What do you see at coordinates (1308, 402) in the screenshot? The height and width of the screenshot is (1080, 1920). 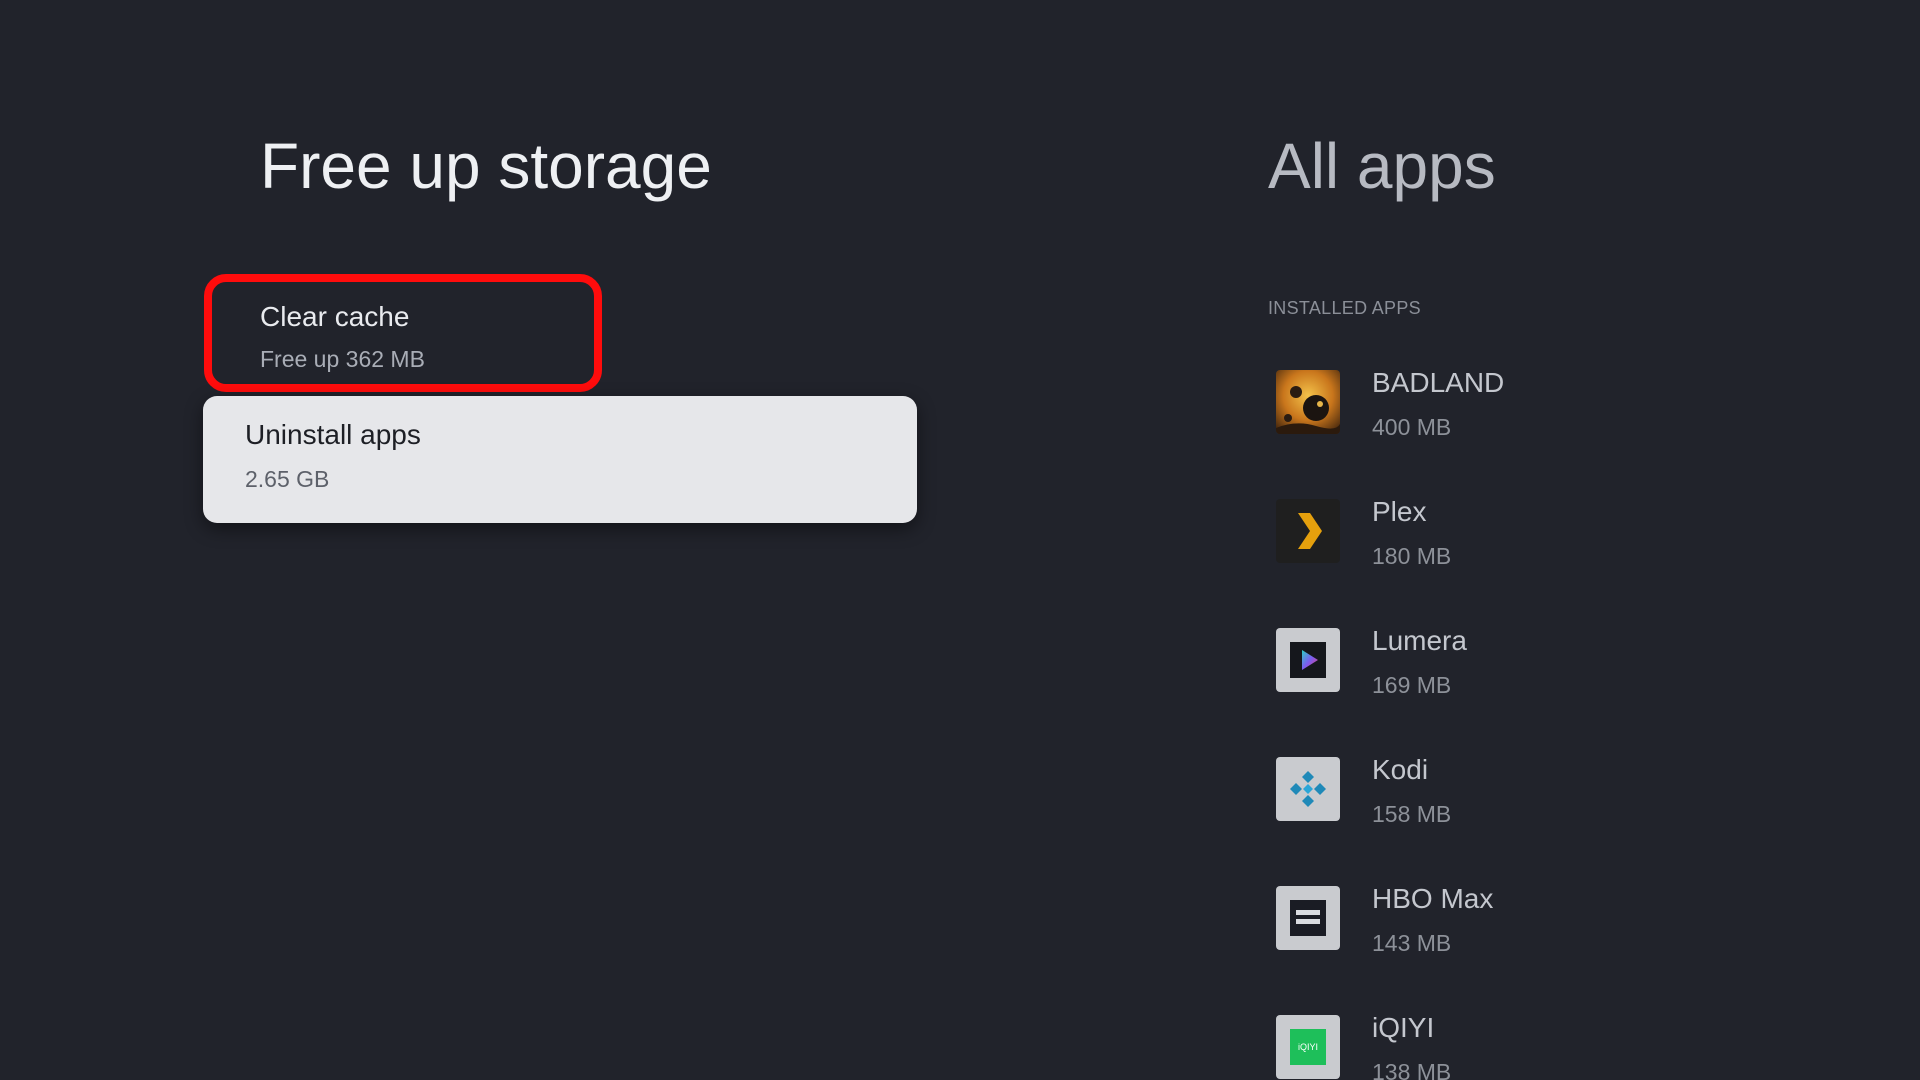 I see `badland-icon` at bounding box center [1308, 402].